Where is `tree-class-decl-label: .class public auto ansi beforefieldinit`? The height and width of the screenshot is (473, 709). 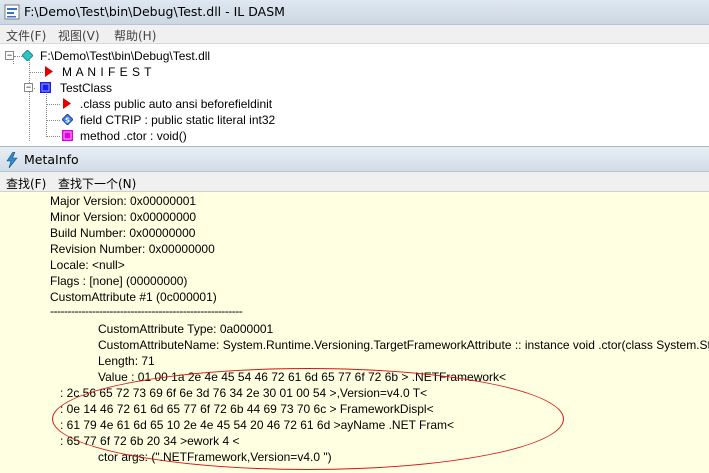
tree-class-decl-label: .class public auto ansi beforefieldinit is located at coordinates (176, 104).